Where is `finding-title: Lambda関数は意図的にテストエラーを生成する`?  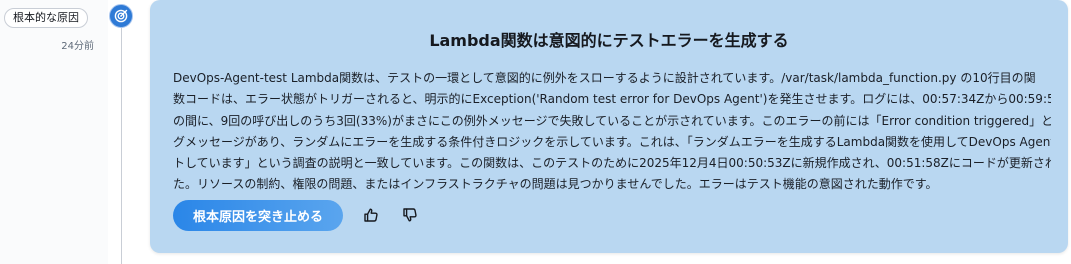
finding-title: Lambda関数は意図的にテストエラーを生成する is located at coordinates (609, 40).